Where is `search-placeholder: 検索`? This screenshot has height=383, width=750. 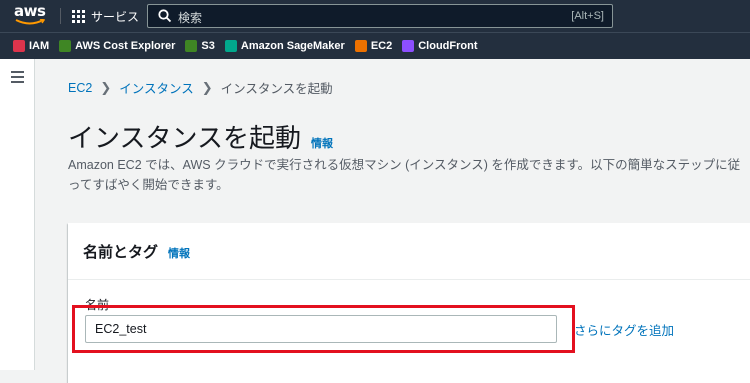 search-placeholder: 検索 is located at coordinates (190, 18).